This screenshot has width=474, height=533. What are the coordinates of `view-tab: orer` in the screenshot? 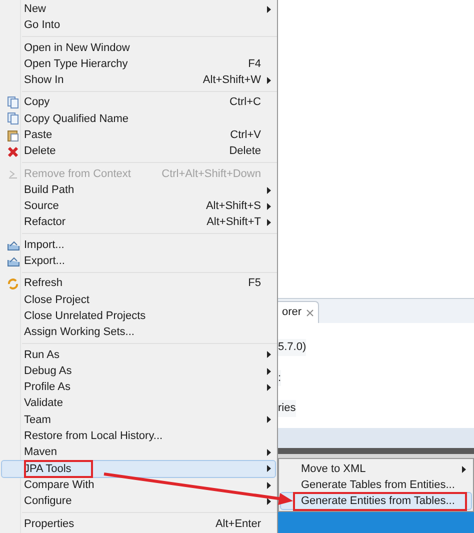 It's located at (298, 312).